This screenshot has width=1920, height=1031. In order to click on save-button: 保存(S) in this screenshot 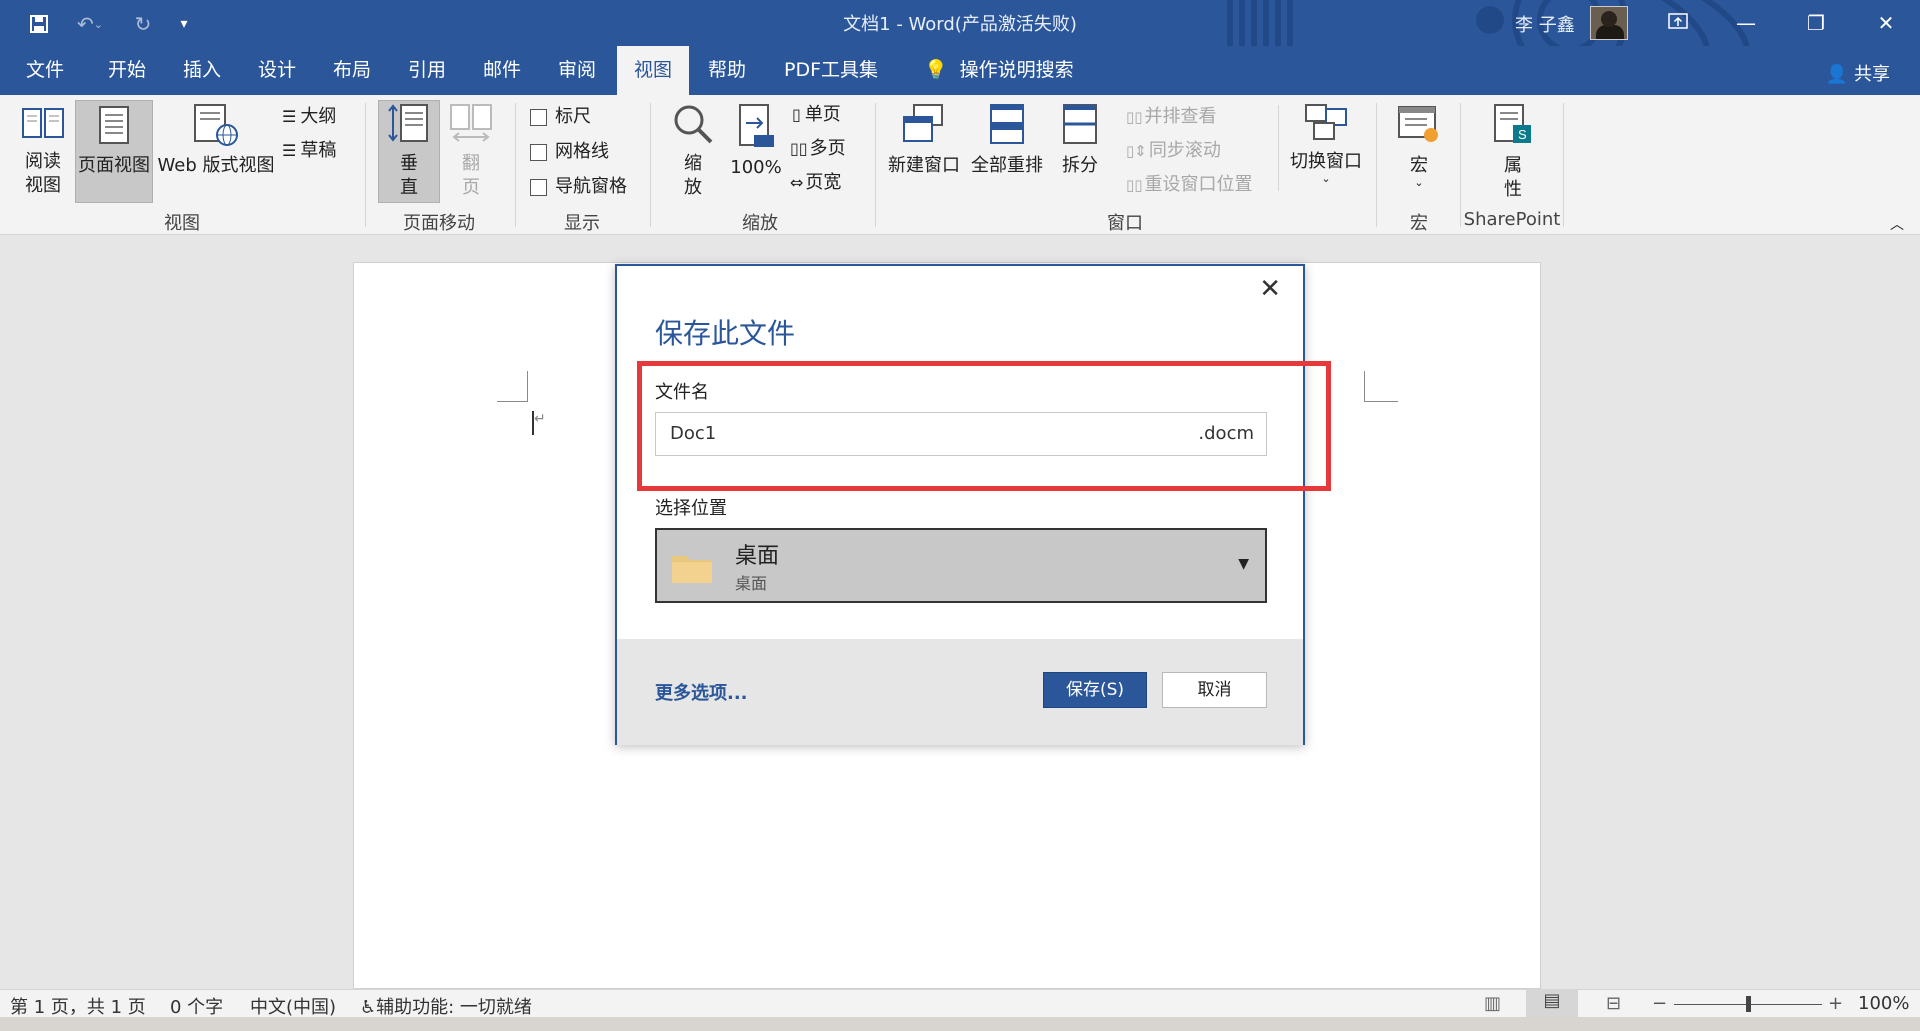, I will do `click(1095, 690)`.